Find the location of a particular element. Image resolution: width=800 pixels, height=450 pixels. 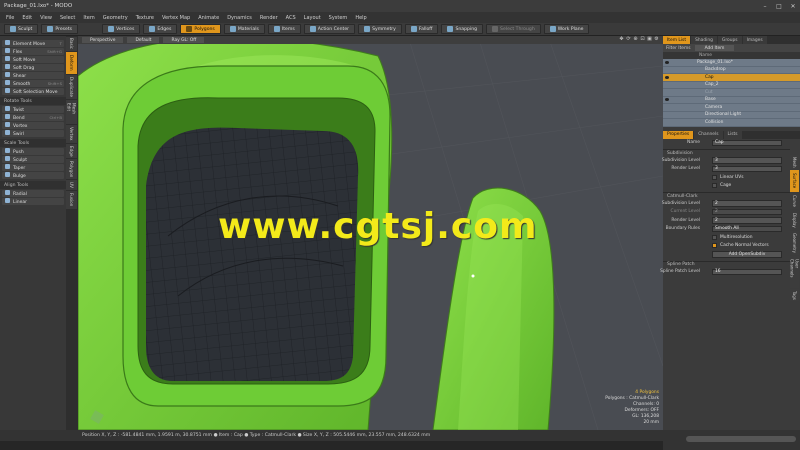

menu-geometry: Geometry is located at coordinates (115, 18).